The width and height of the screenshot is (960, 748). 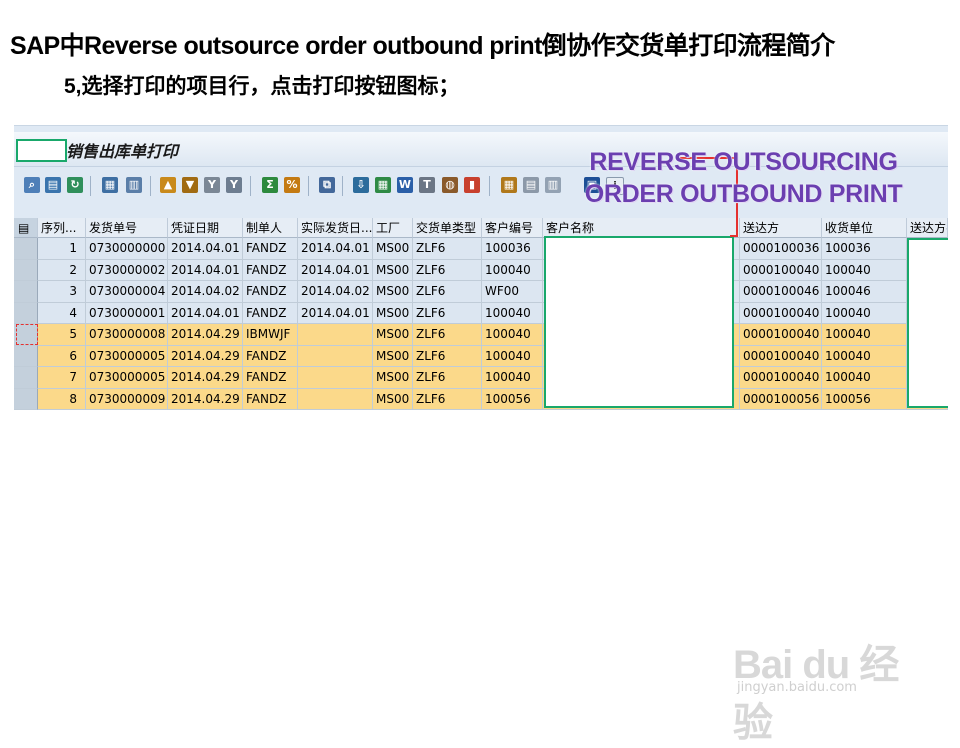 What do you see at coordinates (190, 185) in the screenshot?
I see `filter-icon: ▼` at bounding box center [190, 185].